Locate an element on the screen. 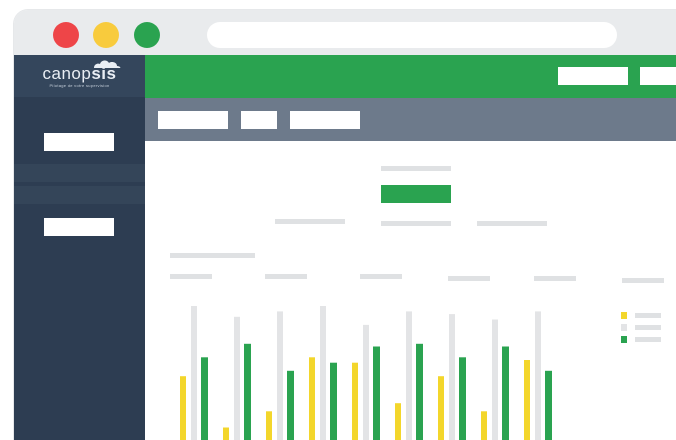 This screenshot has height=440, width=676. address-bar is located at coordinates (412, 35).